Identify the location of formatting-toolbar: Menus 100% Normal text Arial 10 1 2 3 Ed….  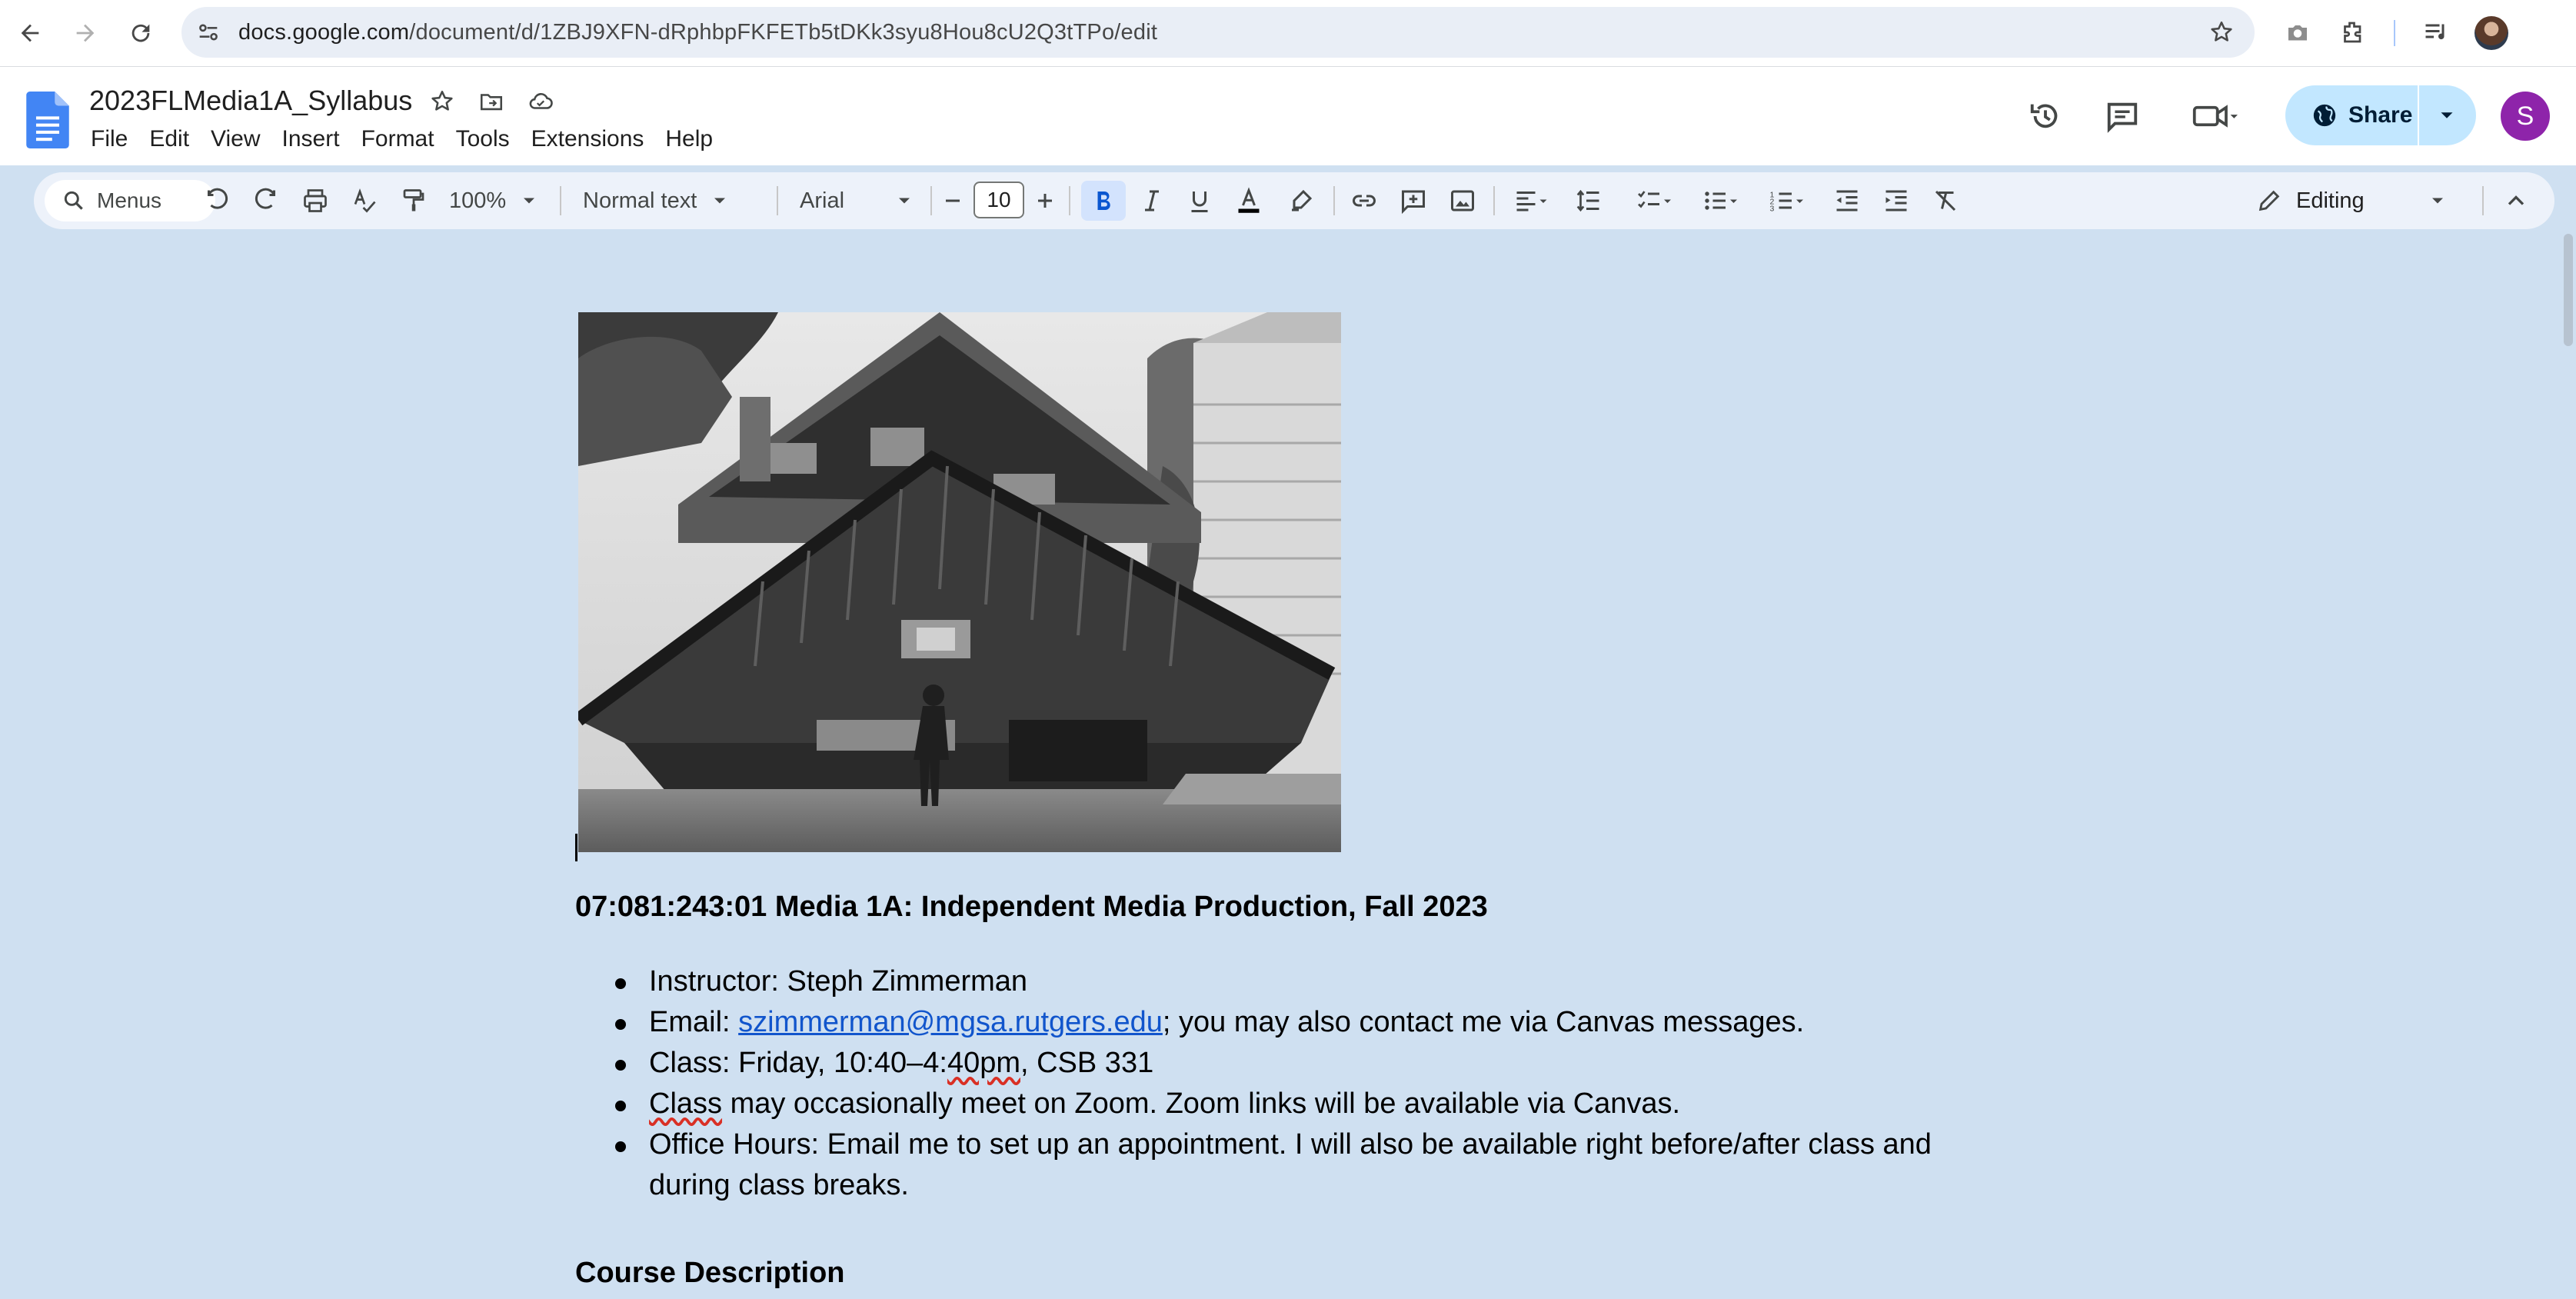
(1294, 200).